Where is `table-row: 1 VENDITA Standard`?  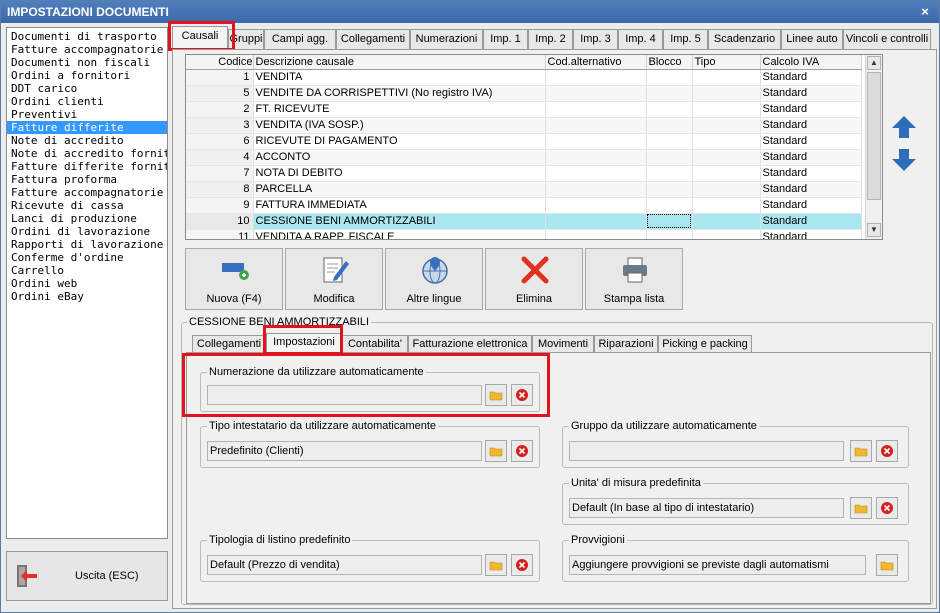 table-row: 1 VENDITA Standard is located at coordinates (524, 77).